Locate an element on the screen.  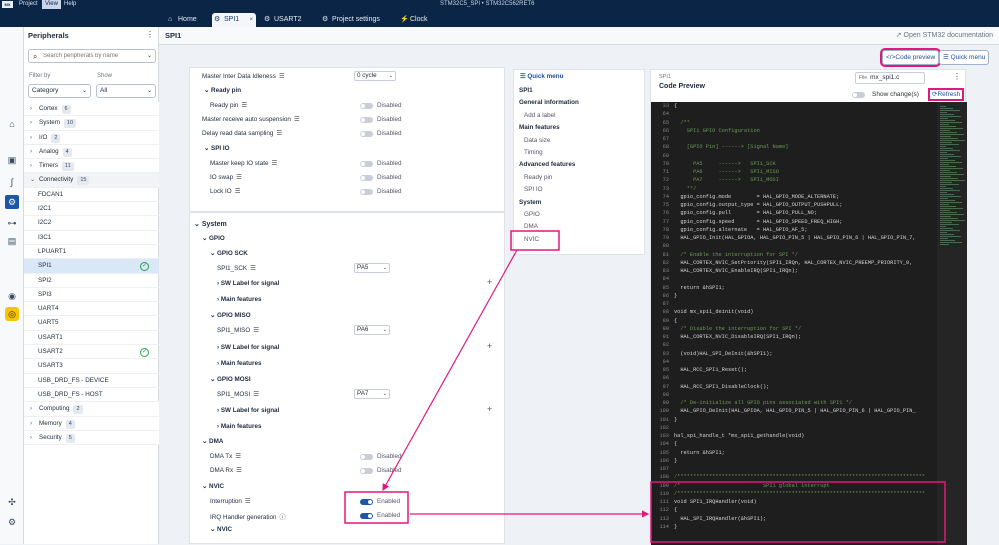
mosi-pin-select: PA7 ⌄ is located at coordinates (372, 394).